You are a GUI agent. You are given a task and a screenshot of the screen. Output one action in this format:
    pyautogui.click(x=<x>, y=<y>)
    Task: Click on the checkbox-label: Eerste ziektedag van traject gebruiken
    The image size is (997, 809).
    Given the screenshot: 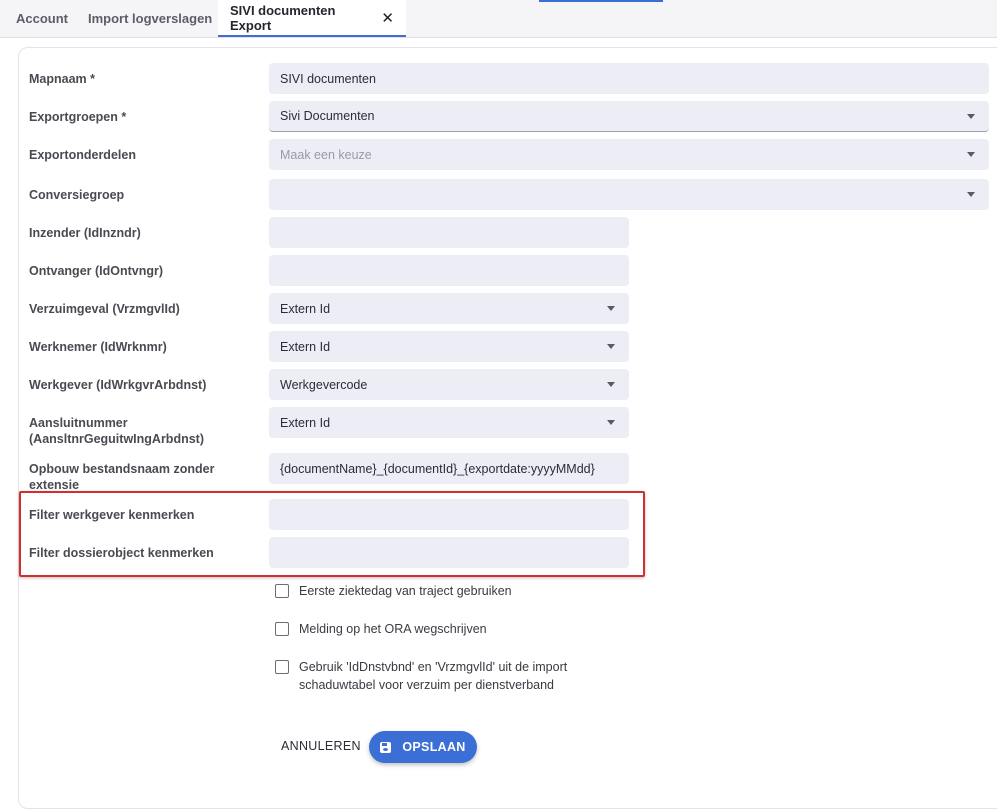 What is the action you would take?
    pyautogui.click(x=405, y=591)
    